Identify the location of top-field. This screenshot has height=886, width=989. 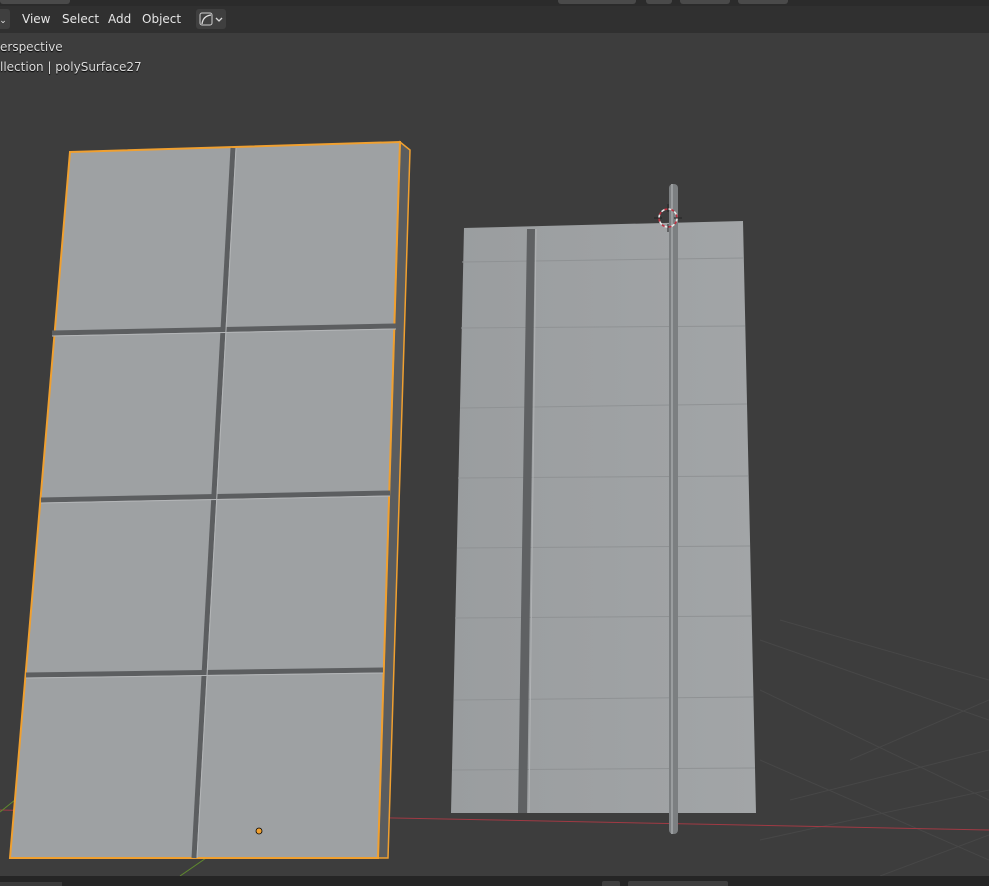
(597, 2).